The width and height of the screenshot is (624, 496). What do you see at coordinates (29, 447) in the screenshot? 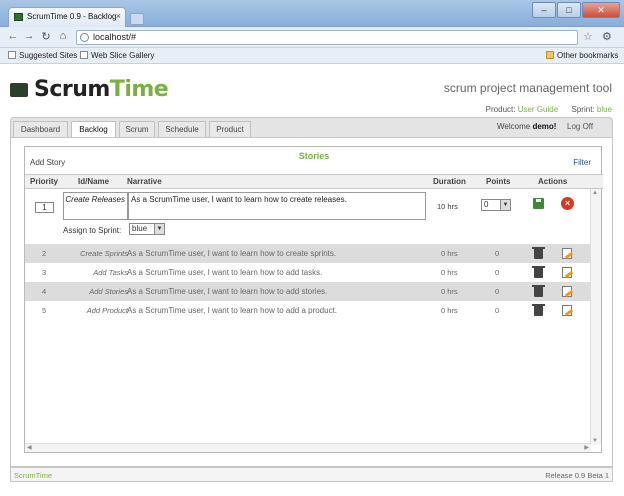
I see `scroll-left-arrow-icon: ◀` at bounding box center [29, 447].